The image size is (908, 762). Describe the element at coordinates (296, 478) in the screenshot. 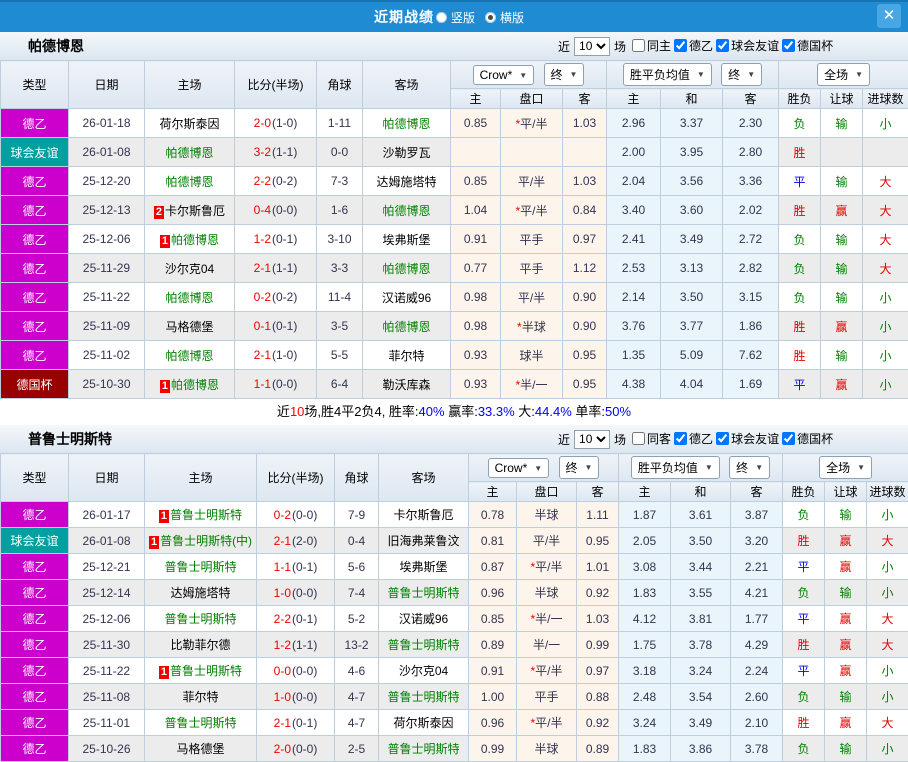

I see `col-header-score: 比分(半场)` at that location.